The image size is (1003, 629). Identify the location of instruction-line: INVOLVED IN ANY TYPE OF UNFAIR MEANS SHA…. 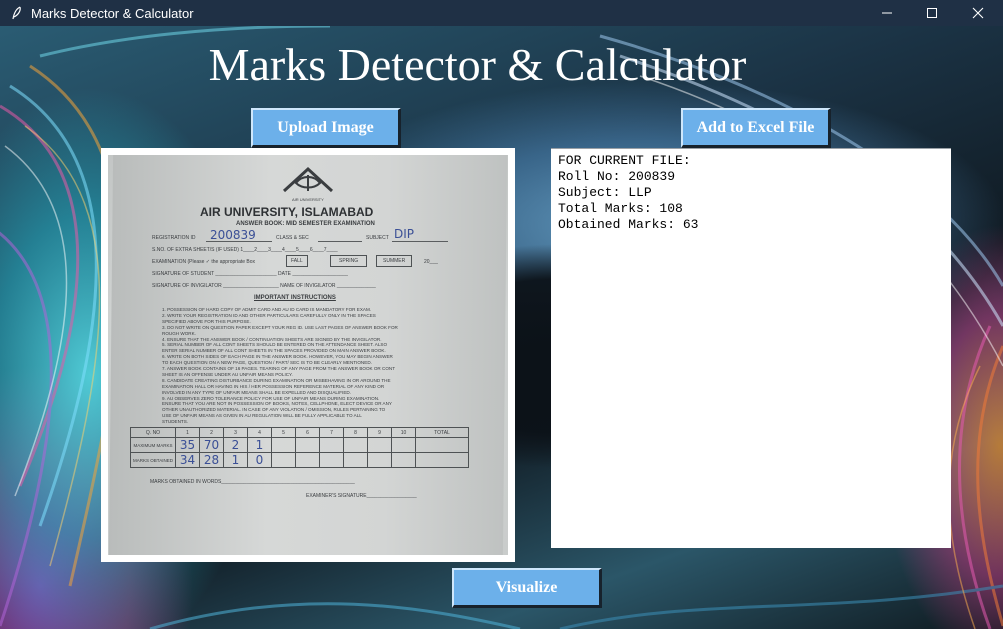
(256, 392).